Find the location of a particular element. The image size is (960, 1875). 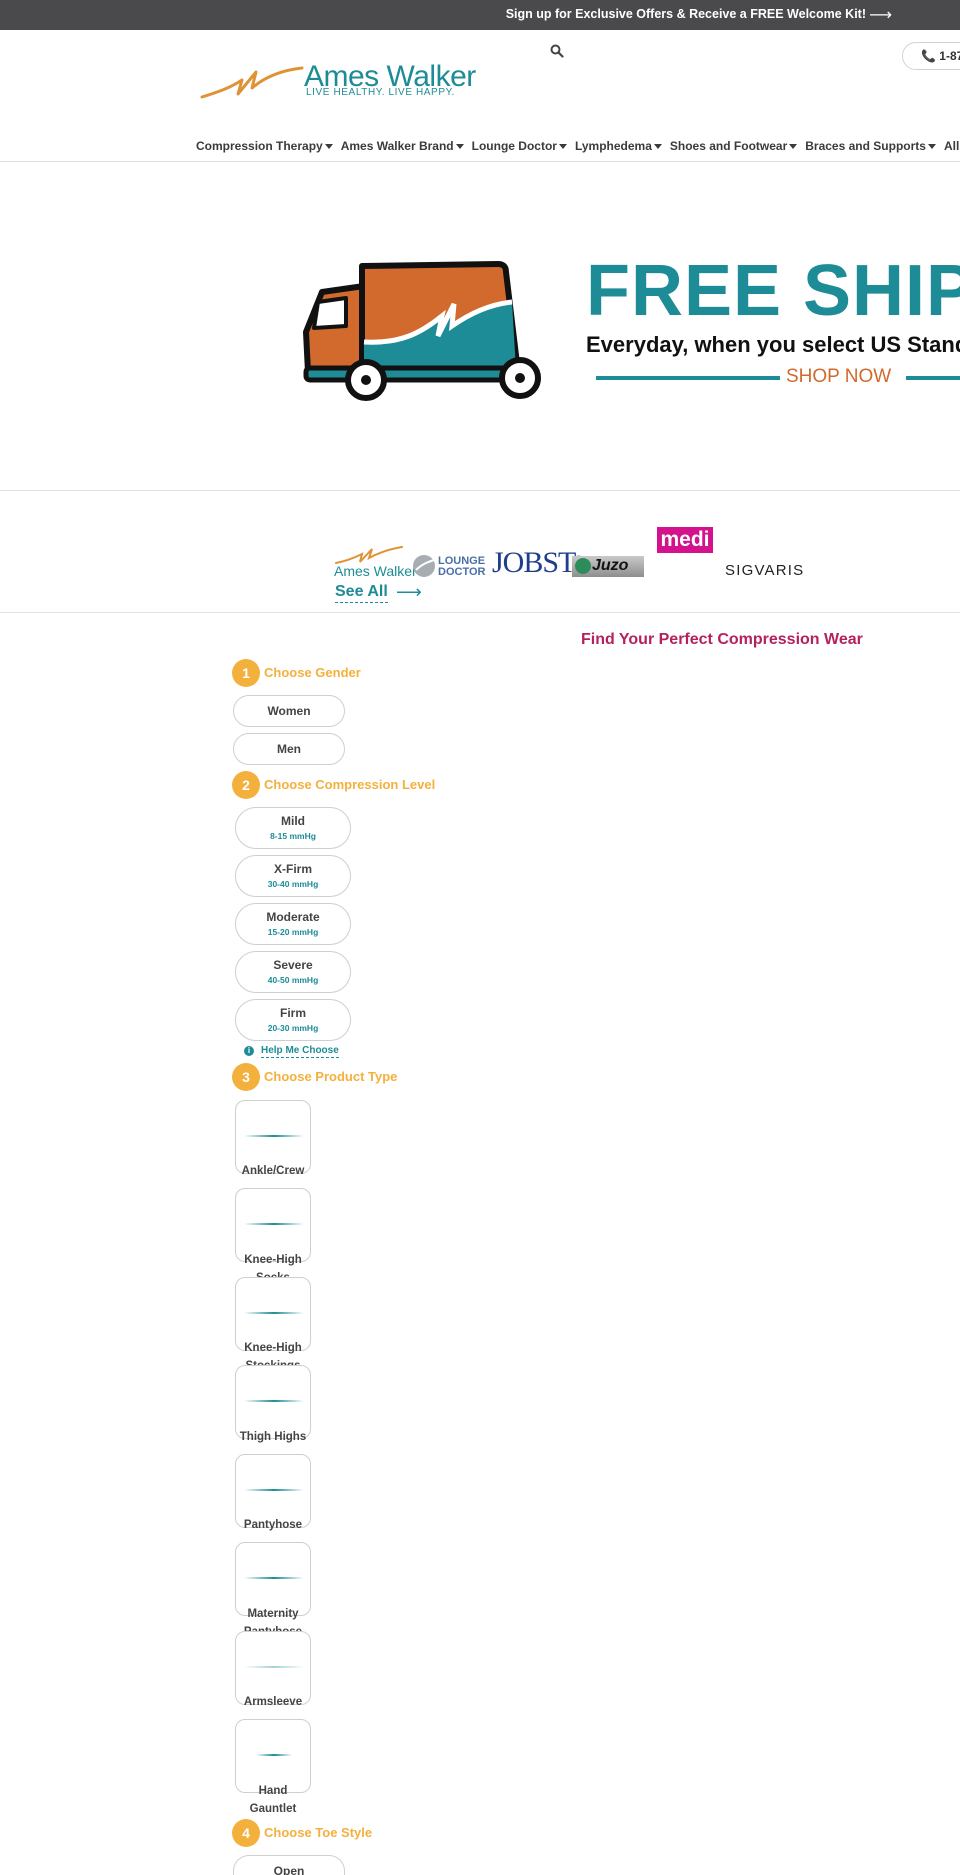

brand-sigvaris: SIGVARIS is located at coordinates (764, 570).